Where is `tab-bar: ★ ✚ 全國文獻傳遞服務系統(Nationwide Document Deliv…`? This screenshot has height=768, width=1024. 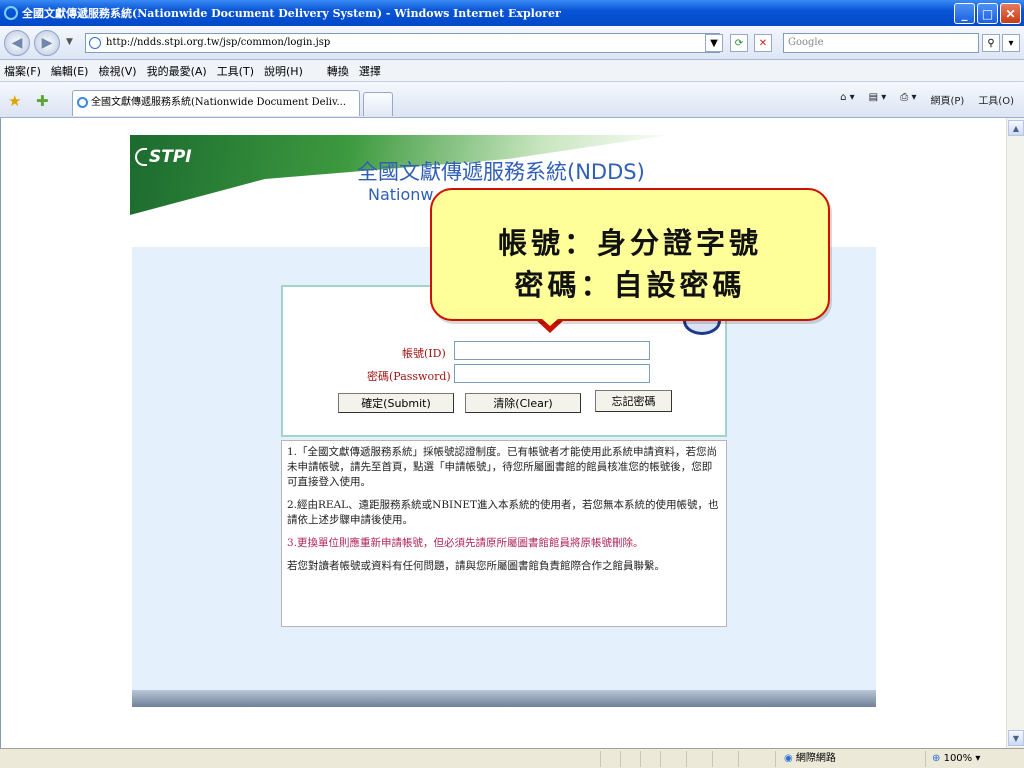
tab-bar: ★ ✚ 全國文獻傳遞服務系統(Nationwide Document Deliv… is located at coordinates (512, 100).